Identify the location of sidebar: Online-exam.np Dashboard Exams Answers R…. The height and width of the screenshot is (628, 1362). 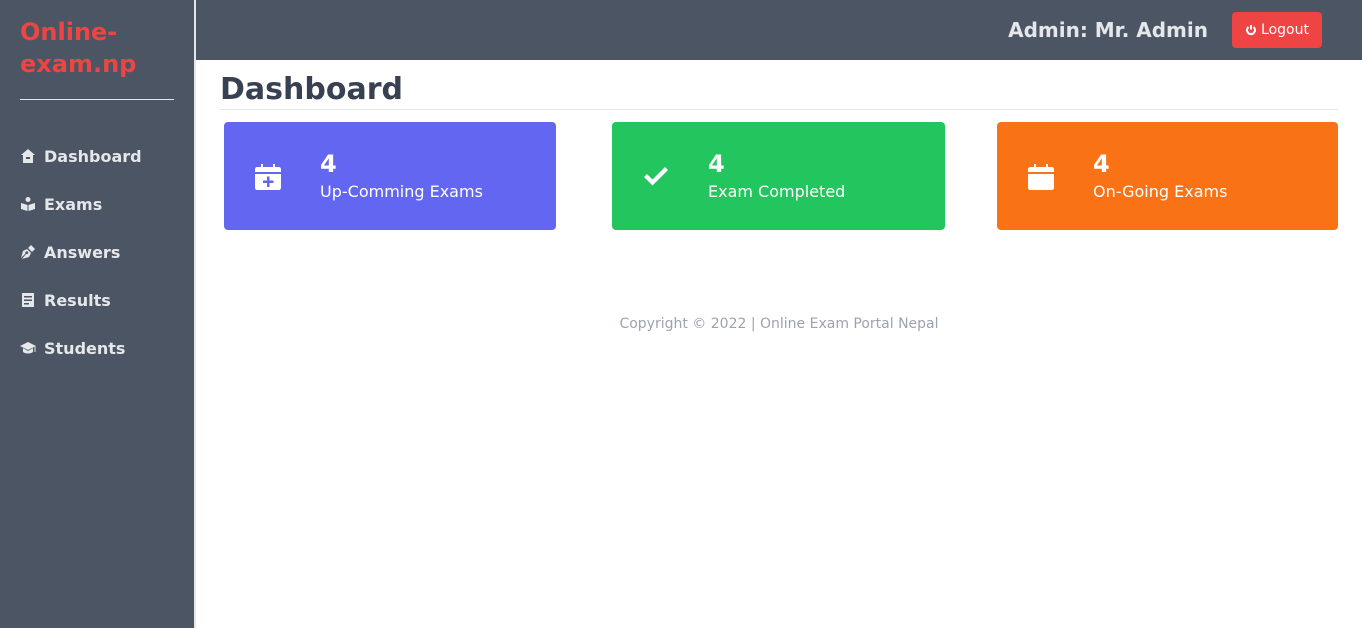
(97, 314).